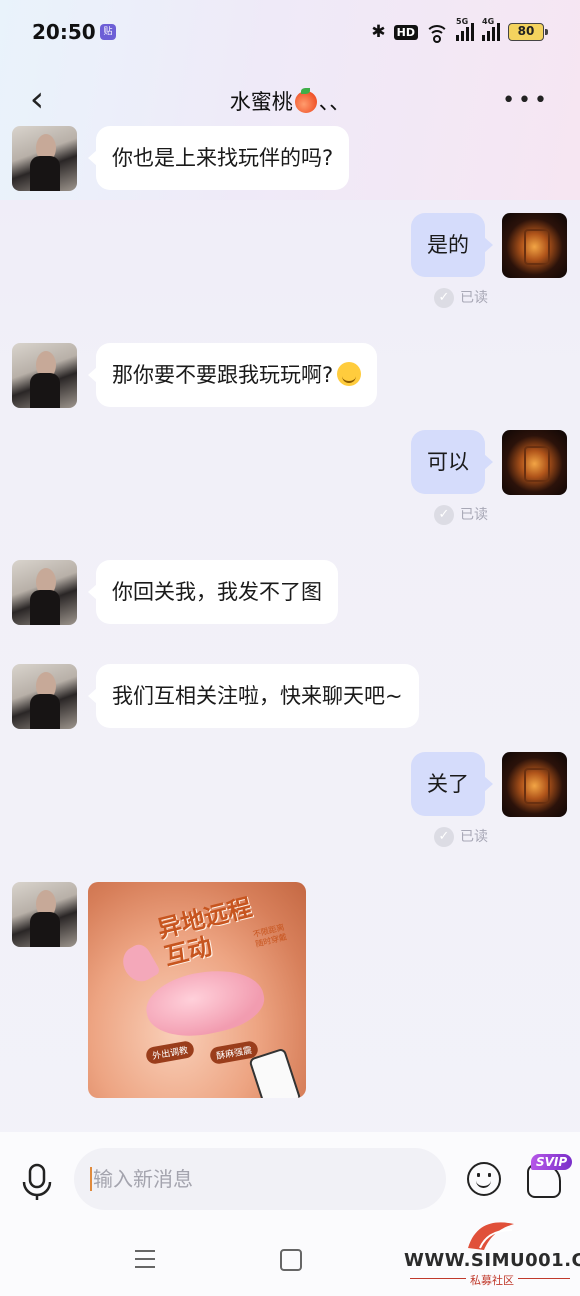  I want to click on message-input-bar: 输入新消息 SVIP, so click(290, 1182).